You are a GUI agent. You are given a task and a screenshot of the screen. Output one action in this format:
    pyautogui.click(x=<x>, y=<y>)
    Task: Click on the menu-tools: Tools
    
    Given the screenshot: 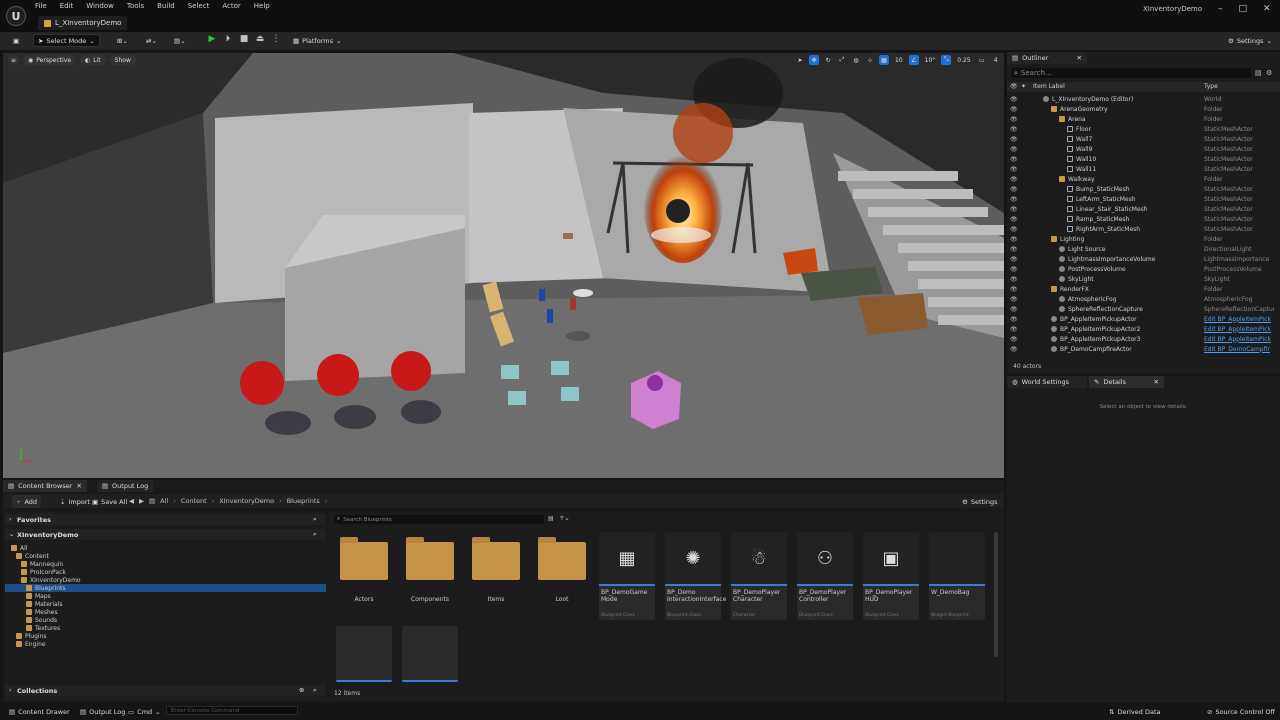 What is the action you would take?
    pyautogui.click(x=135, y=6)
    